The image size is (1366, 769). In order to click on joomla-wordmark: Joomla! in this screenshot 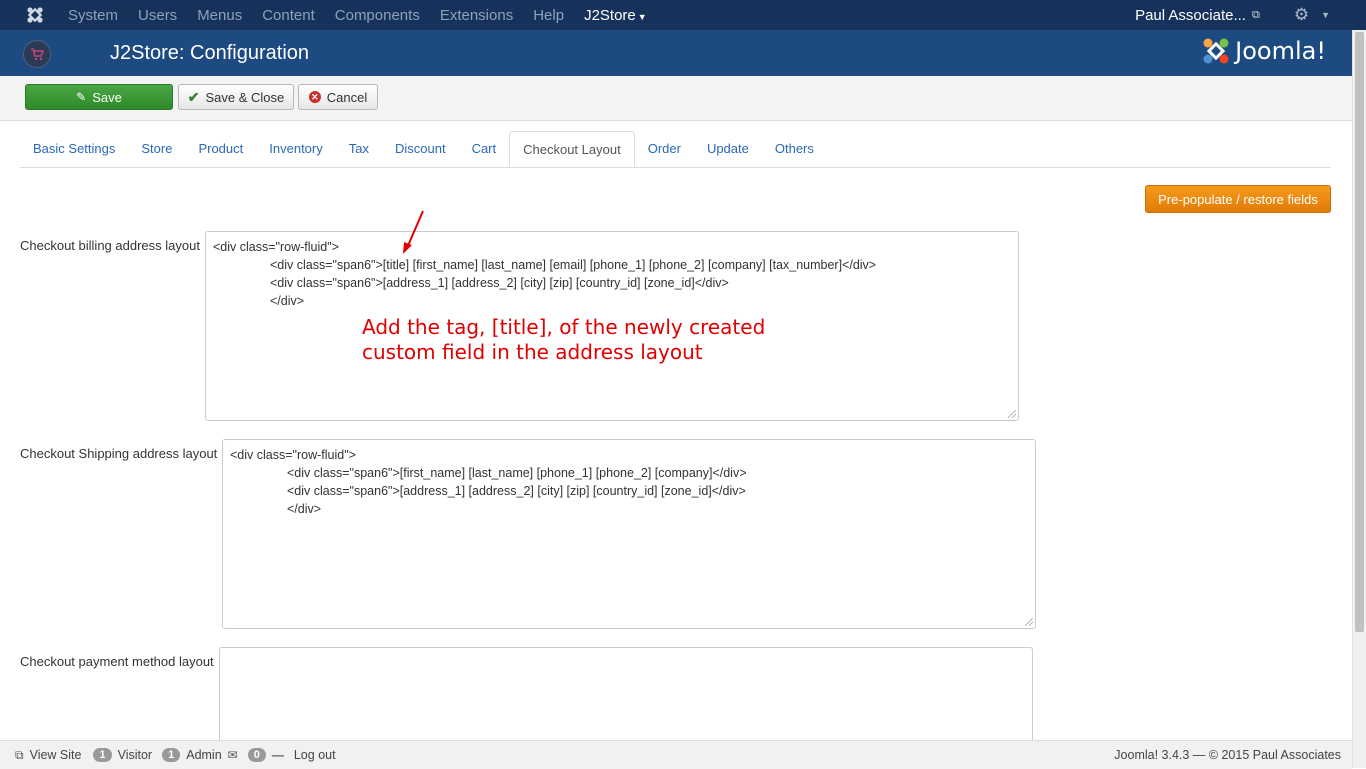, I will do `click(1280, 51)`.